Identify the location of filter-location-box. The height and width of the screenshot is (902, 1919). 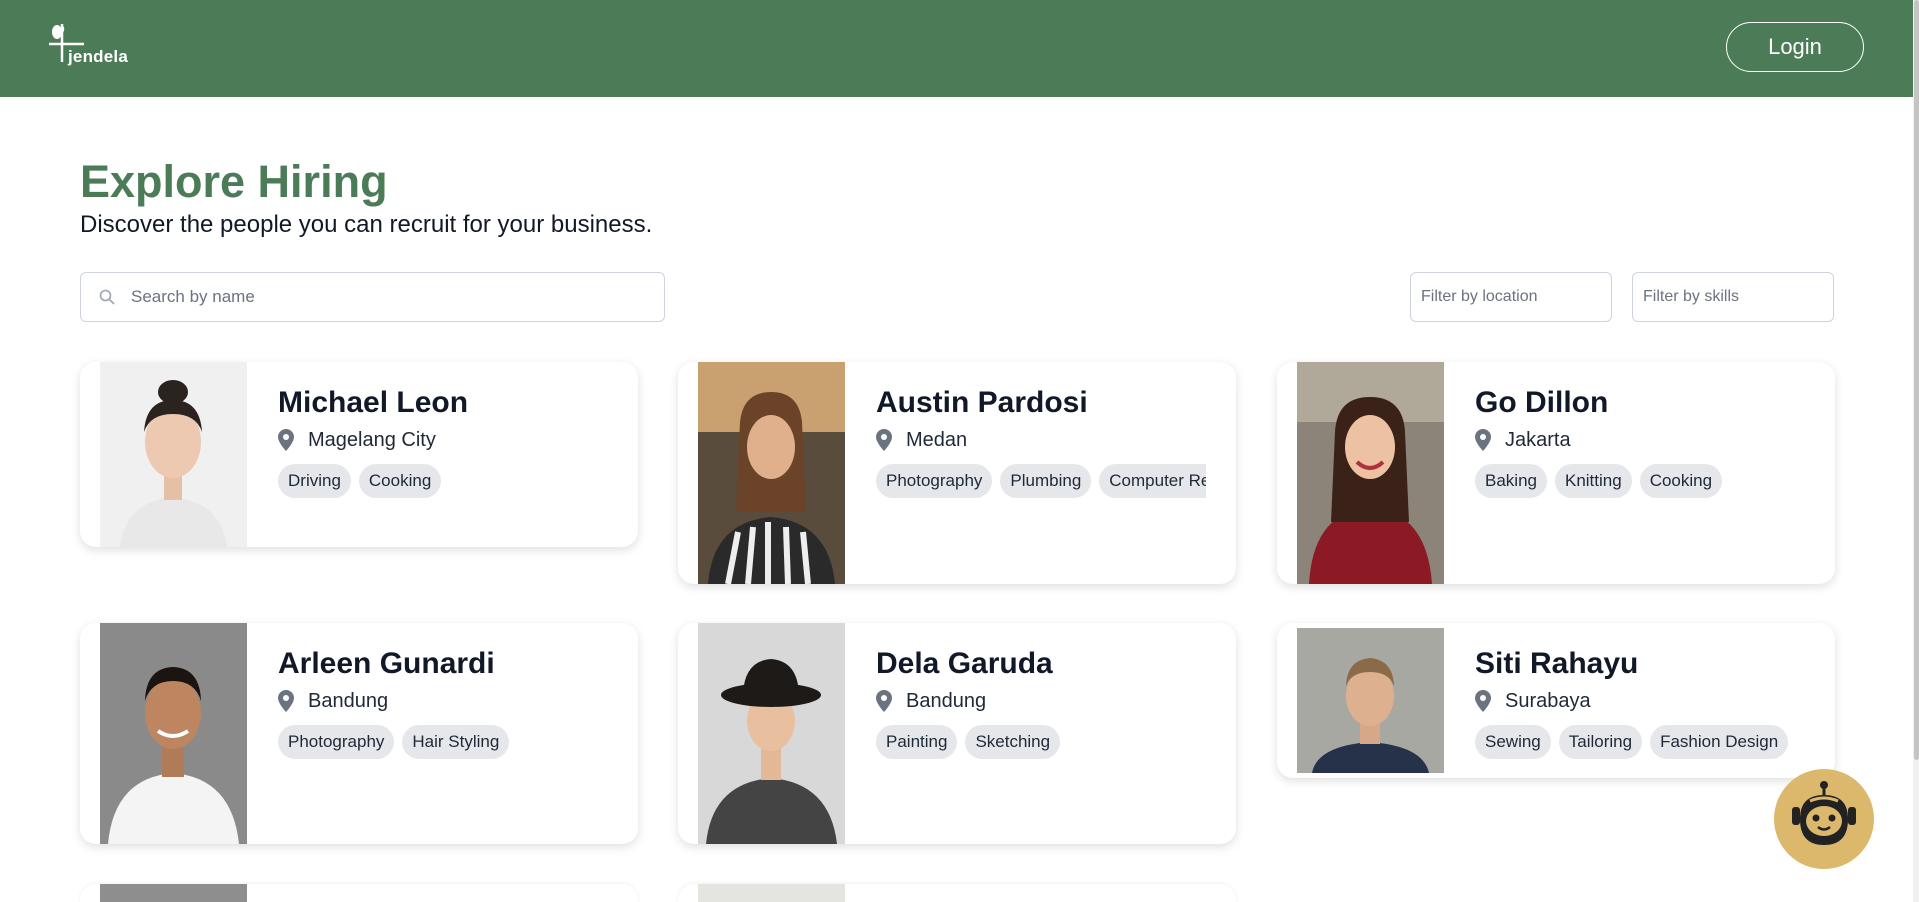
(1511, 297).